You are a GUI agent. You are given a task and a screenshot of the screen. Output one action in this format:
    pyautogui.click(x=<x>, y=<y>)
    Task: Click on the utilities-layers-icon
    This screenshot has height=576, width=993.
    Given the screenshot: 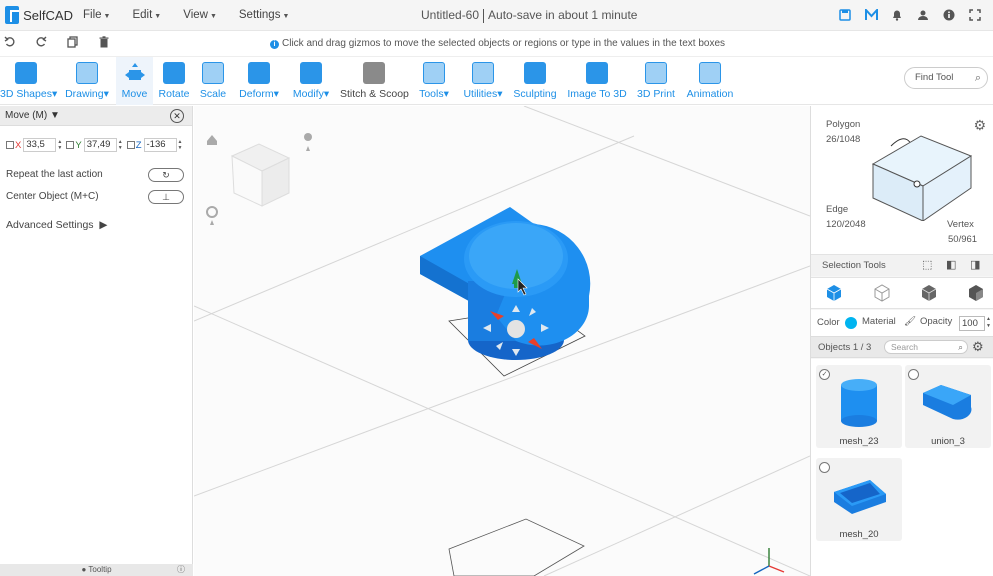 What is the action you would take?
    pyautogui.click(x=483, y=73)
    